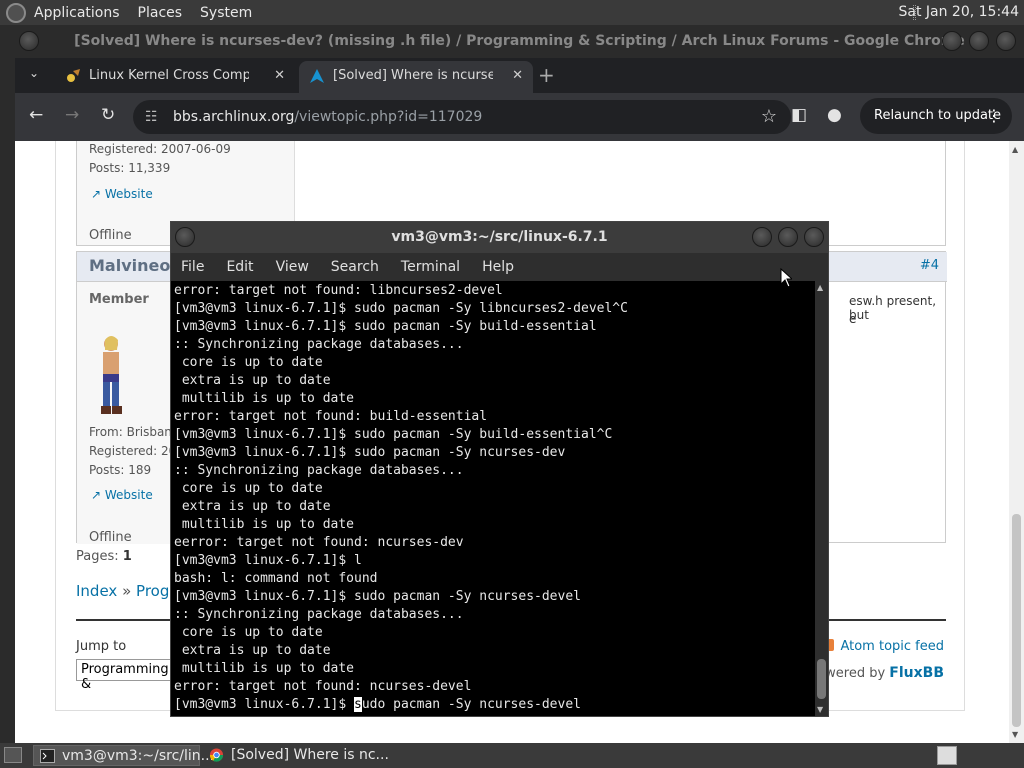 The height and width of the screenshot is (768, 1024). What do you see at coordinates (947, 755) in the screenshot?
I see `workspace-switcher` at bounding box center [947, 755].